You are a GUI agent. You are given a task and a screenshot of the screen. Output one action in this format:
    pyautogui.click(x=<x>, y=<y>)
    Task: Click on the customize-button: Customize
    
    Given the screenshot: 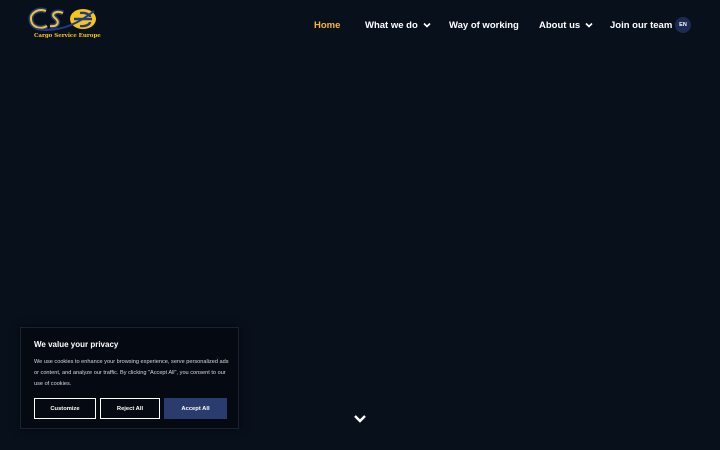 What is the action you would take?
    pyautogui.click(x=65, y=408)
    